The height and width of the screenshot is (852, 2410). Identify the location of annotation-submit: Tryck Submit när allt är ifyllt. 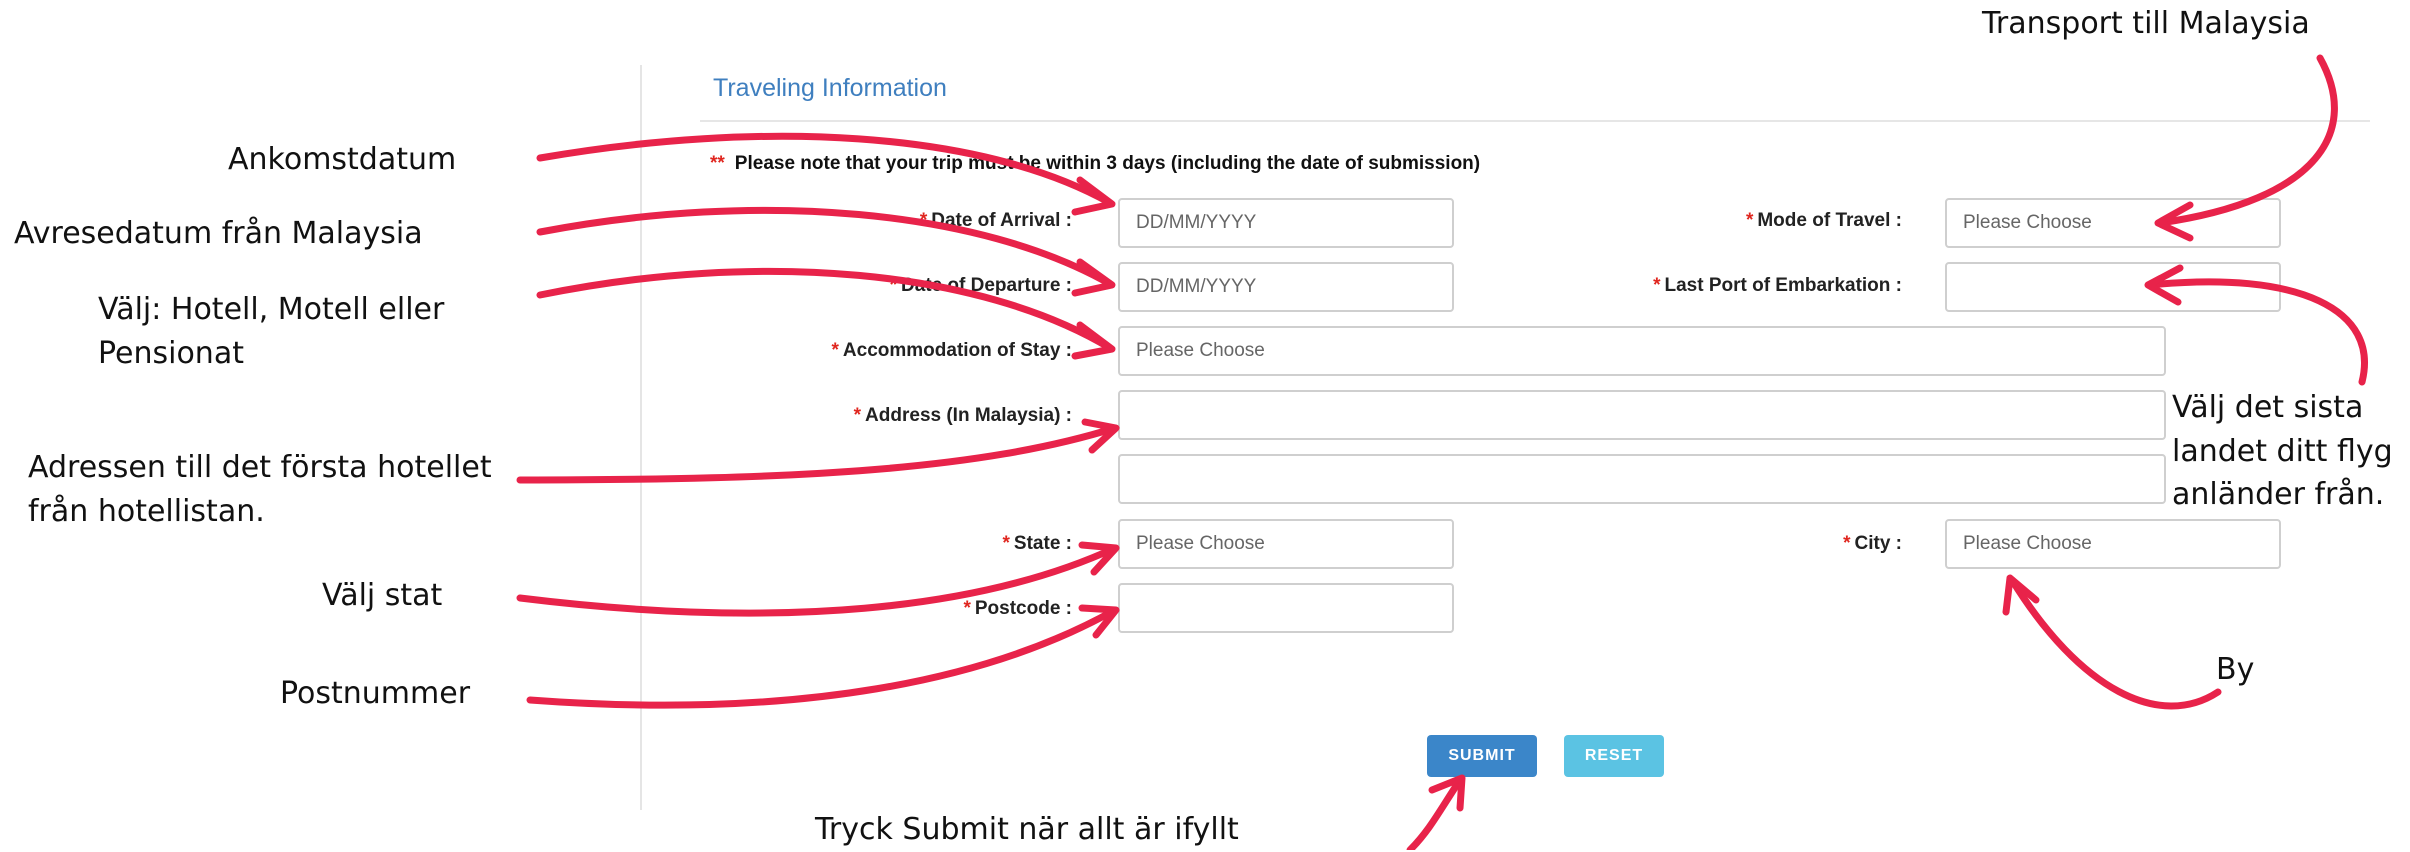
(1027, 829).